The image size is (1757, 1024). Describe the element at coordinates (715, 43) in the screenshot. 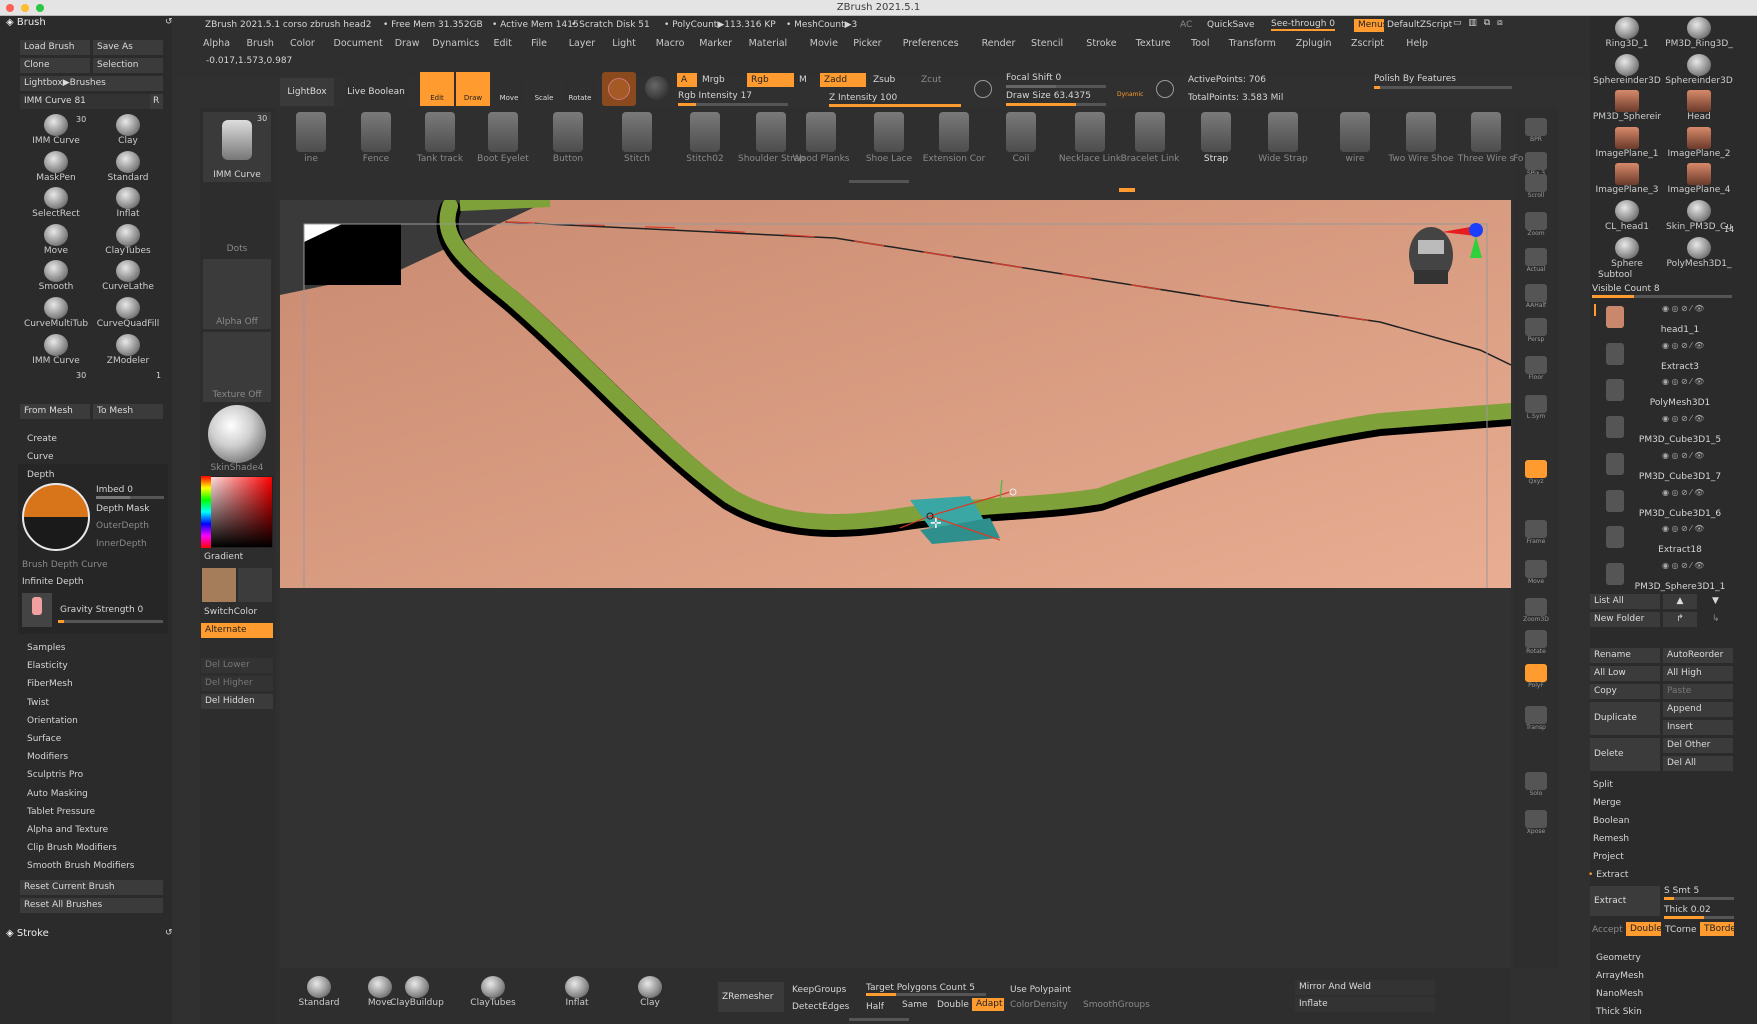

I see `menu-marker: Marker` at that location.